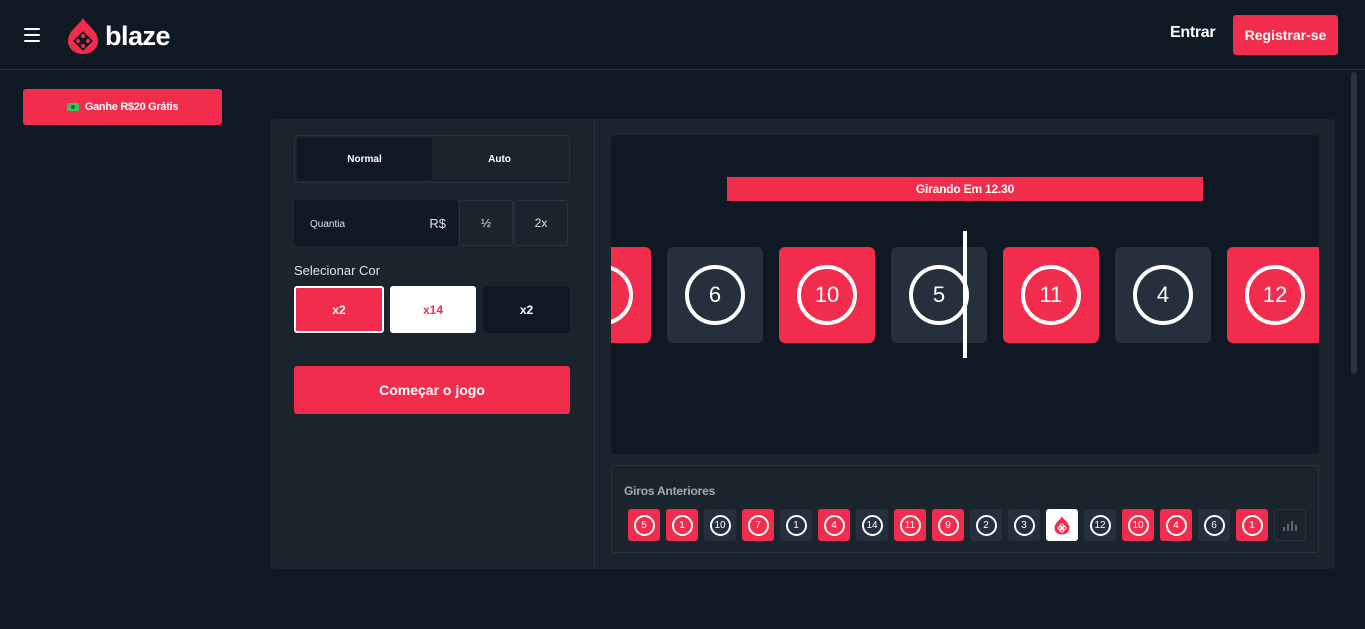  I want to click on top-header: blaze Entrar Registrar-se, so click(682, 35).